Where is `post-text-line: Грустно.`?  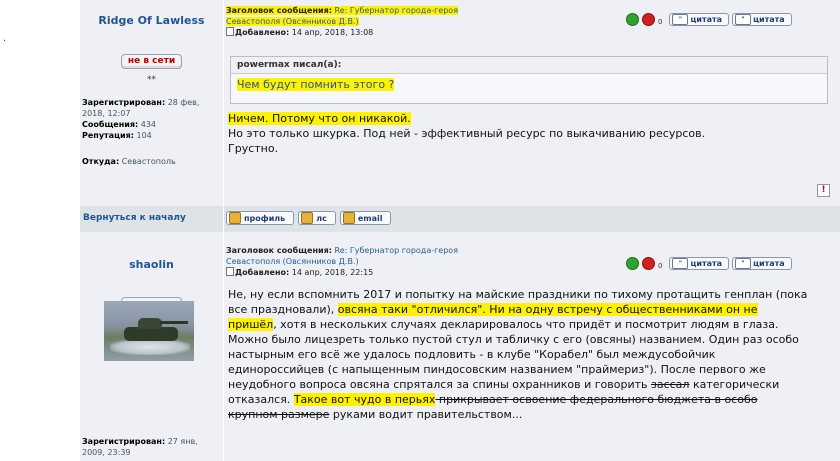 post-text-line: Грустно. is located at coordinates (253, 148).